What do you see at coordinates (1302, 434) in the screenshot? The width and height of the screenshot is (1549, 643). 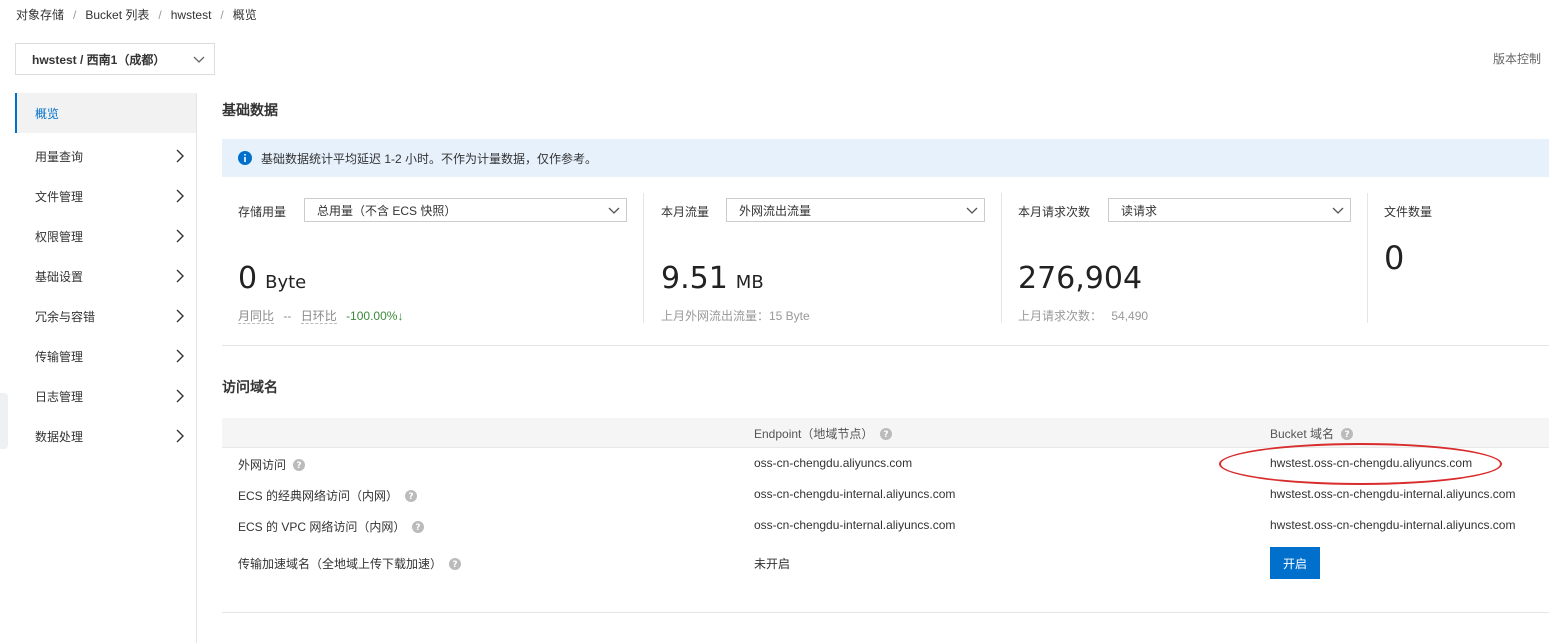 I see `column-header-bucket-domain-label: Bucket 域名` at bounding box center [1302, 434].